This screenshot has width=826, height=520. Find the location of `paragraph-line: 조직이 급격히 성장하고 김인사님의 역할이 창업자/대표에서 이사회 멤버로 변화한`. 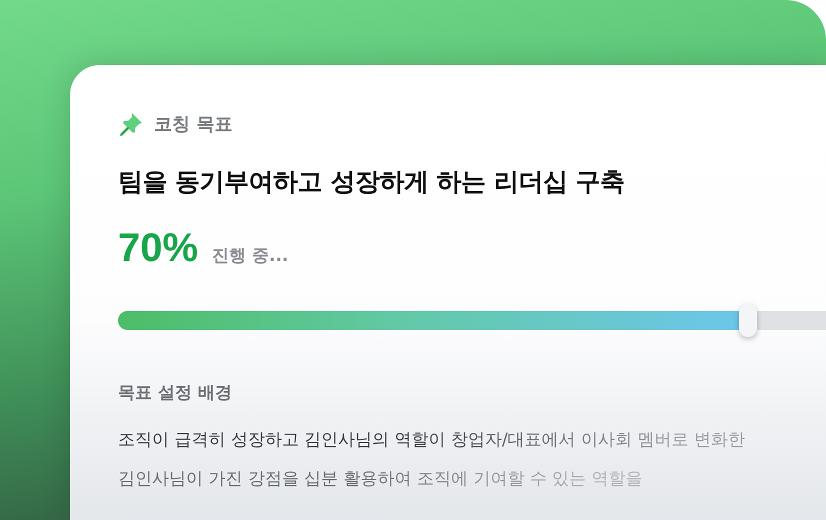

paragraph-line: 조직이 급격히 성장하고 김인사님의 역할이 창업자/대표에서 이사회 멤버로 변화한 is located at coordinates (431, 440).